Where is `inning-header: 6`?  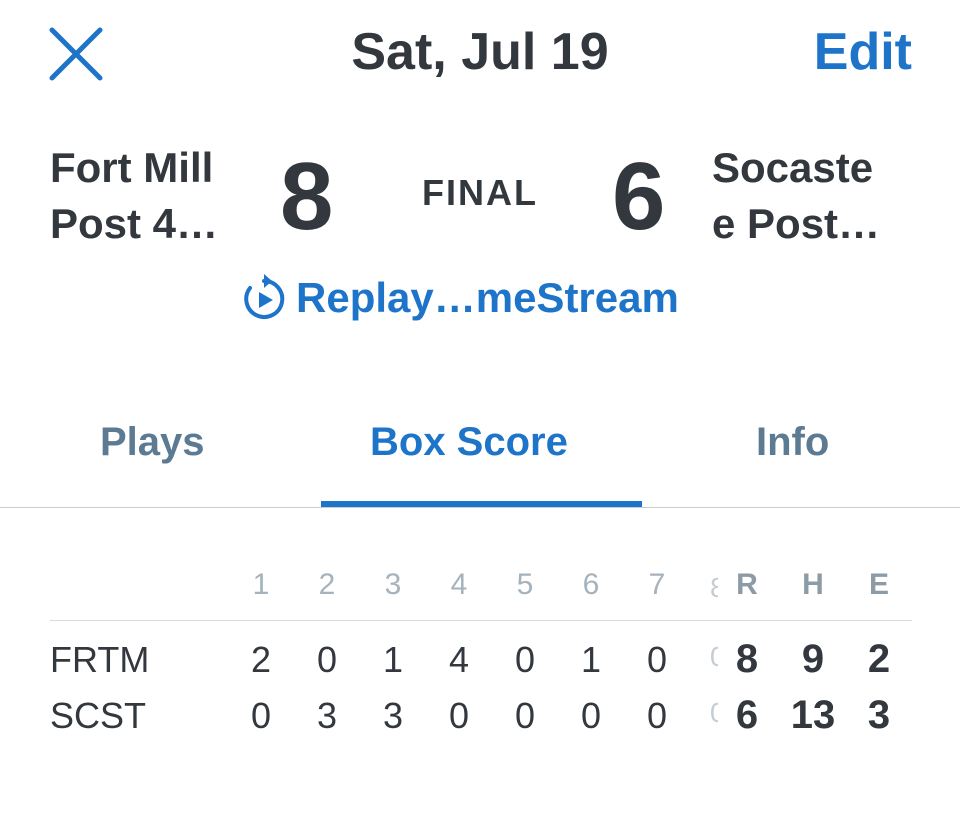 inning-header: 6 is located at coordinates (591, 584).